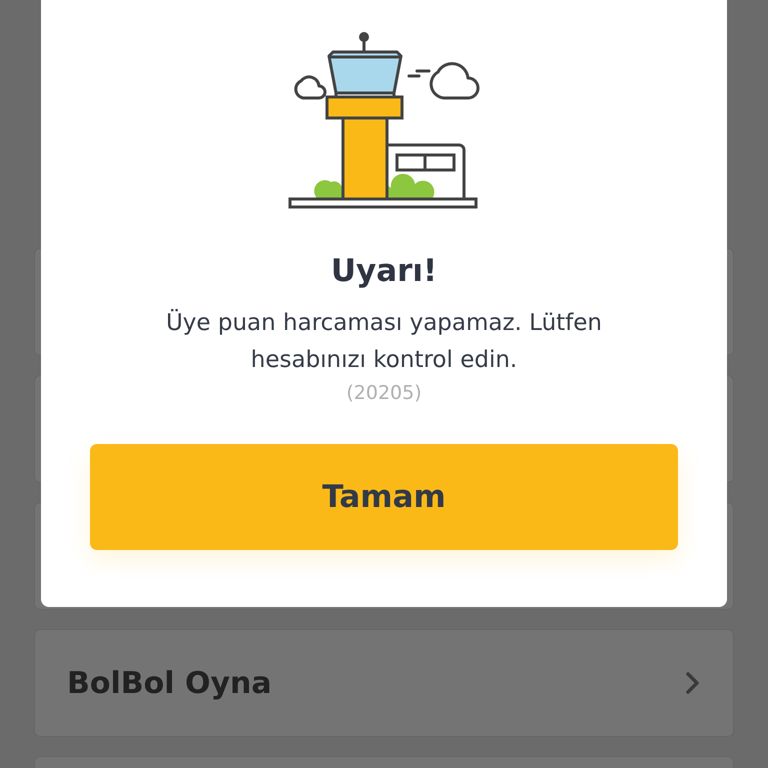 This screenshot has height=768, width=768. What do you see at coordinates (384, 341) in the screenshot?
I see `dialog-message: Üye puan harcaması yapamaz. Lütfen hesabınızı kontrol edin.` at bounding box center [384, 341].